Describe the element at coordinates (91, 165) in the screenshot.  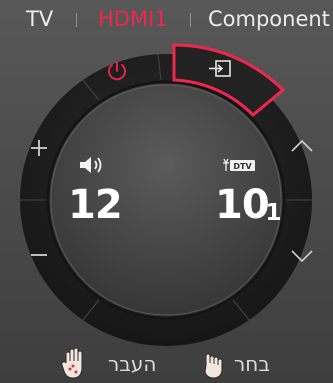
I see `speaker-icon` at that location.